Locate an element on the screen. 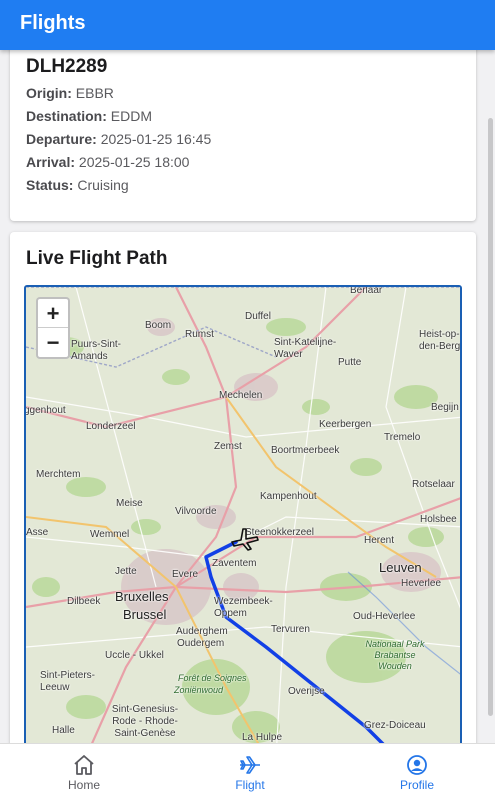 This screenshot has height=799, width=495. place-label: Wezembeek-Oppem is located at coordinates (243, 607).